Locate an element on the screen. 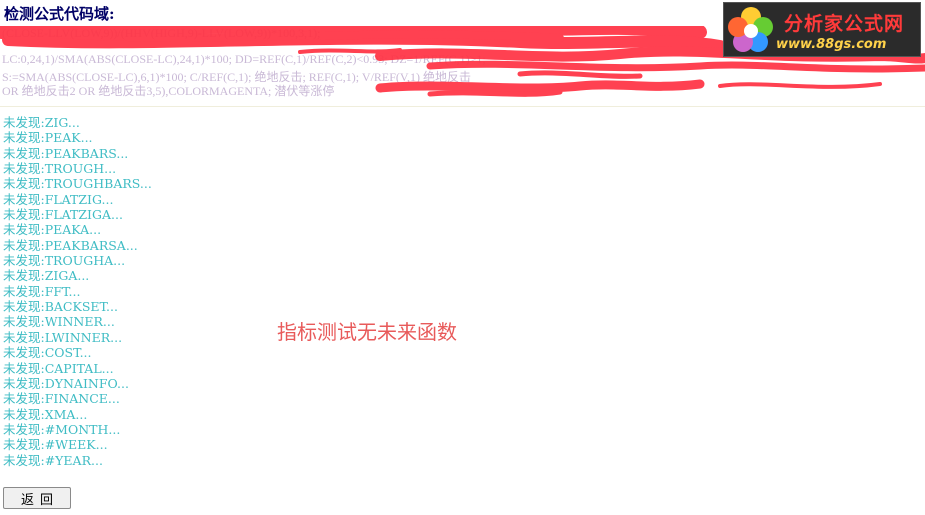 The height and width of the screenshot is (515, 925). page-title: 检测公式代码域: is located at coordinates (59, 14).